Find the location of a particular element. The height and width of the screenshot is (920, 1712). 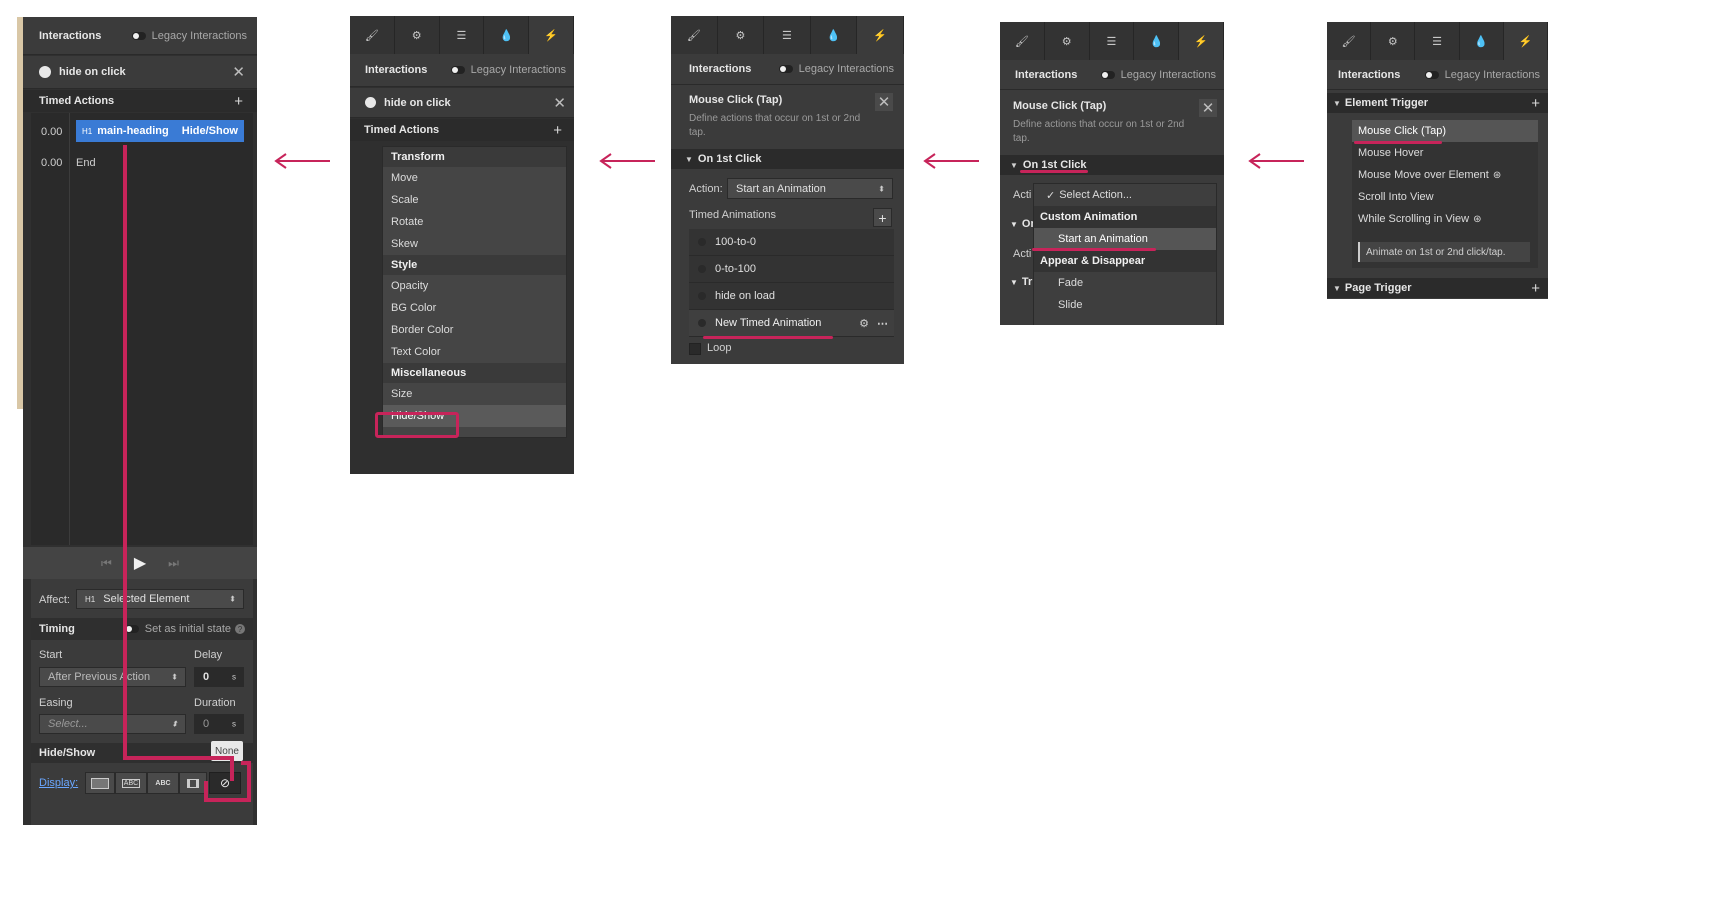

add-page-trigger-icon: + is located at coordinates (1535, 288).